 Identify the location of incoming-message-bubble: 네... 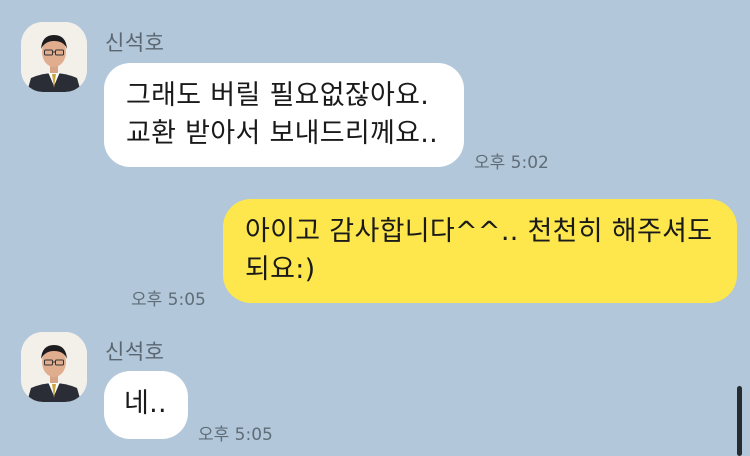
(146, 405).